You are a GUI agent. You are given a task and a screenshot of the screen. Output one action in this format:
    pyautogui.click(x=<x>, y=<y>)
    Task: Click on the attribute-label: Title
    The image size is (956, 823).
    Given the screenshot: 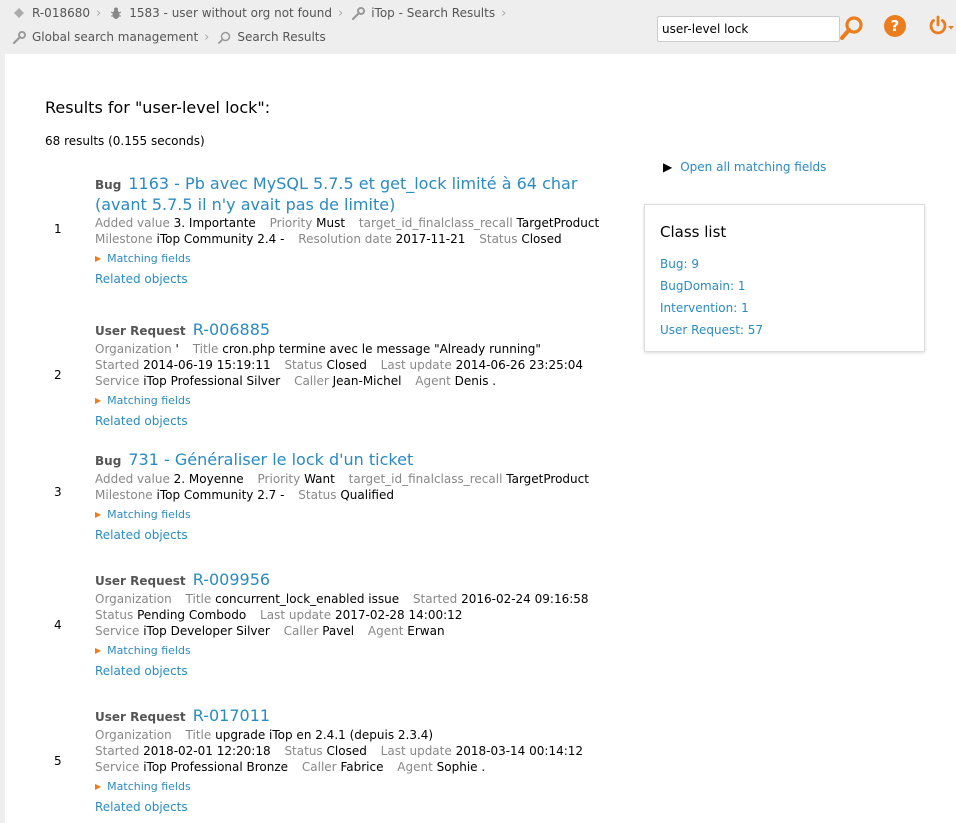 What is the action you would take?
    pyautogui.click(x=198, y=735)
    